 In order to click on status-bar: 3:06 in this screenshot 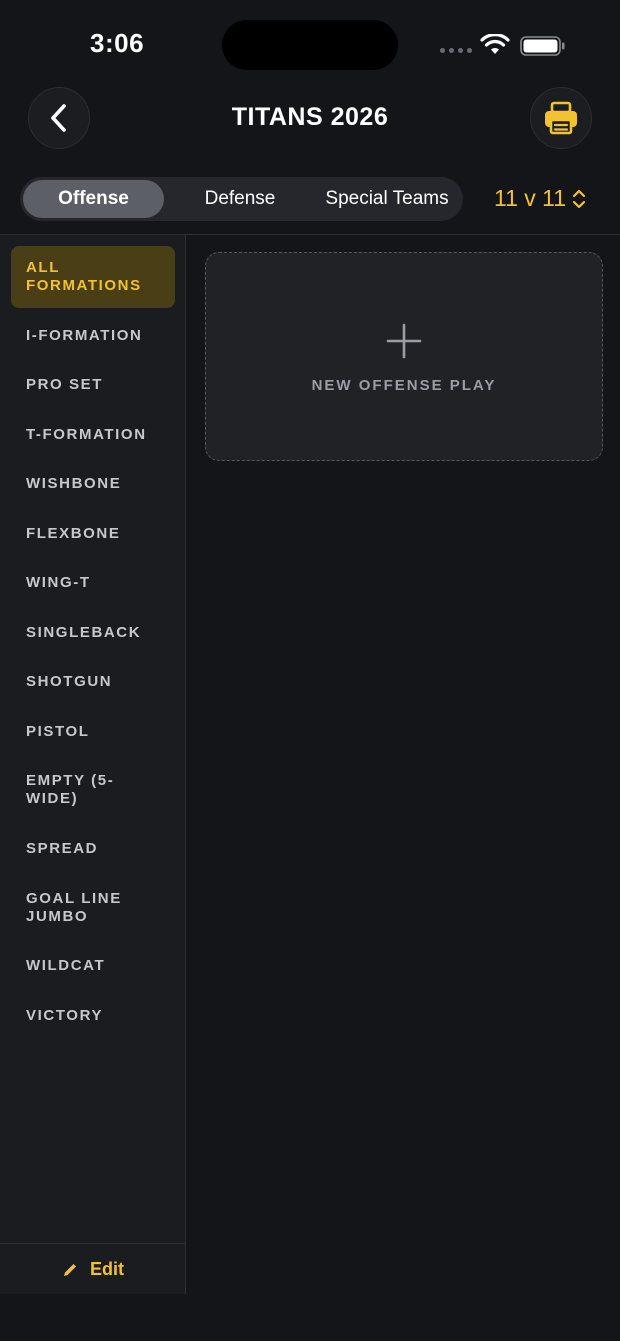, I will do `click(310, 45)`.